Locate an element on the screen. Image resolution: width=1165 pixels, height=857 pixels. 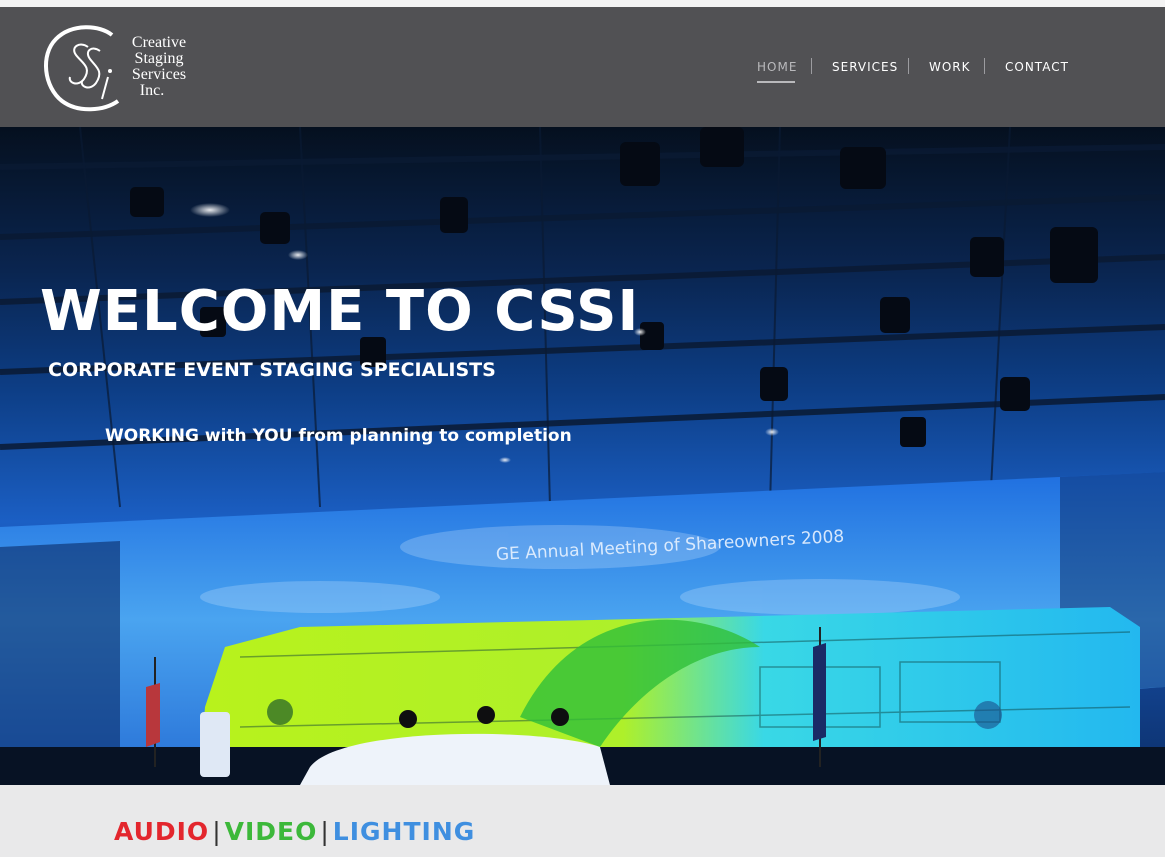
nav-work: WORK is located at coordinates (950, 67).